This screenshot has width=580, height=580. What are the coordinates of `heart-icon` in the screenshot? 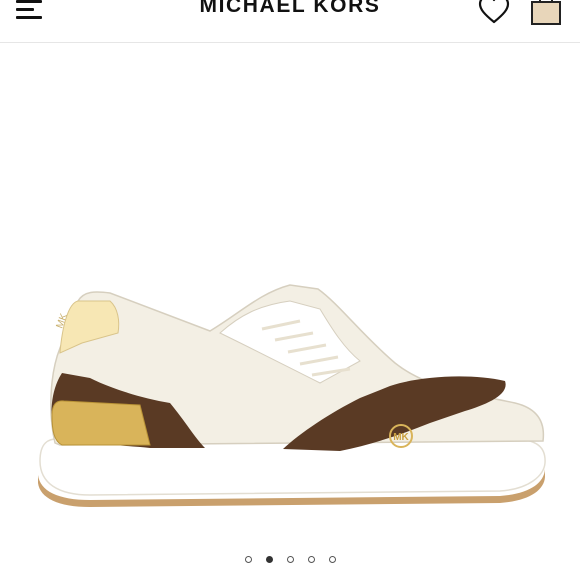 It's located at (494, 12).